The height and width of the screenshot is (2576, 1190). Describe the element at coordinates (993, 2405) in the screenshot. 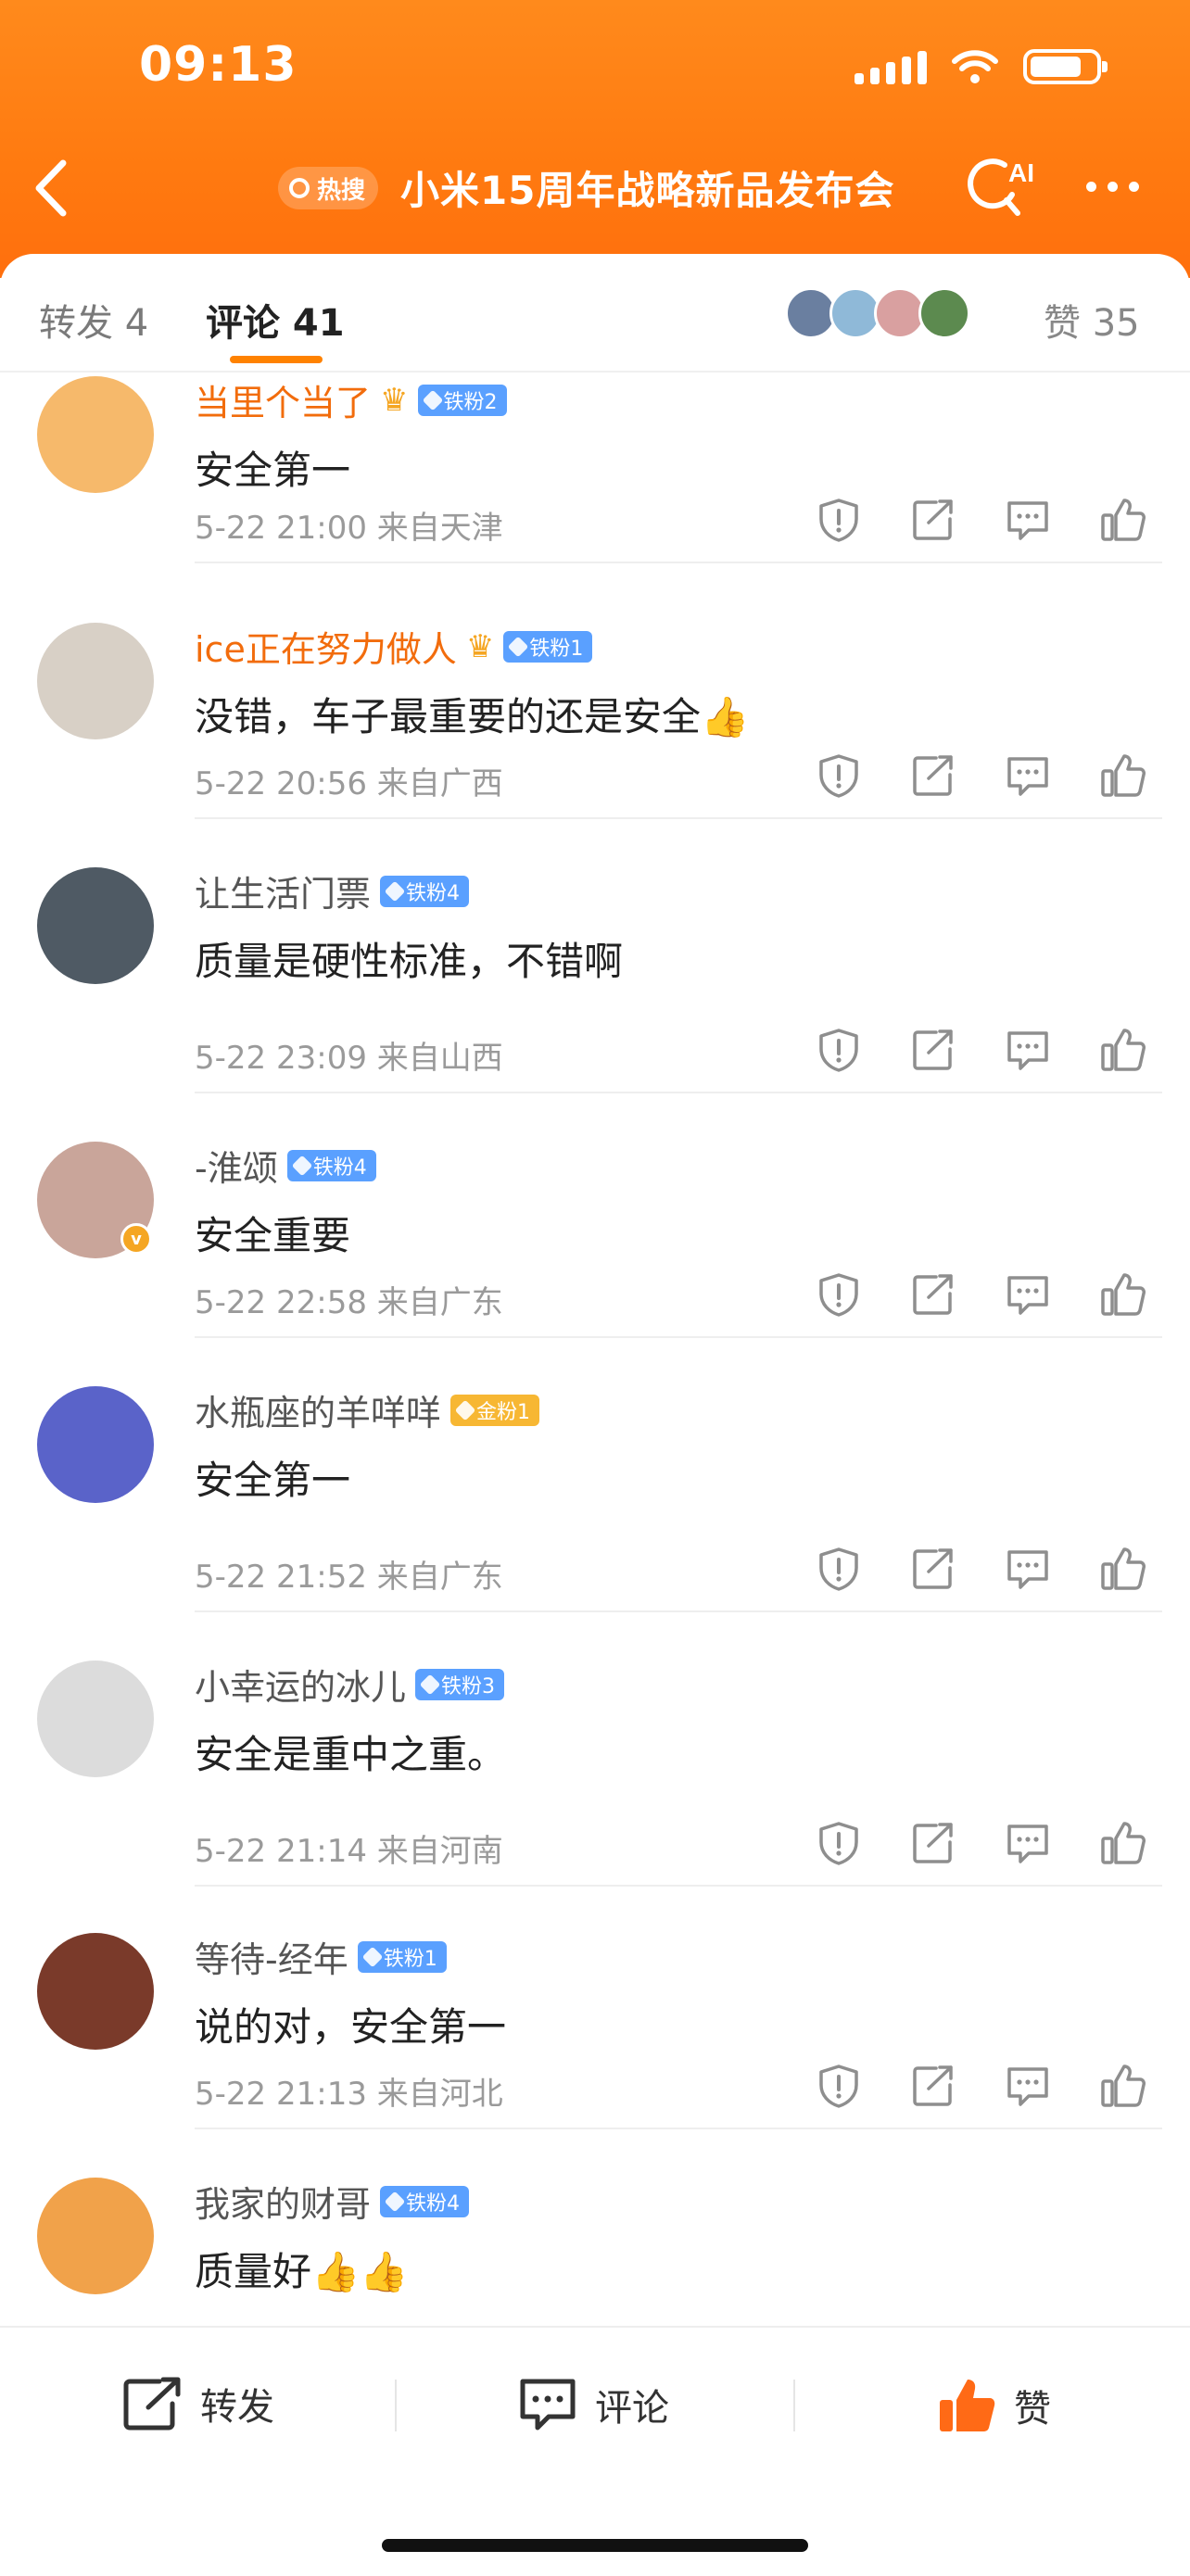

I see `like-button: 赞` at that location.